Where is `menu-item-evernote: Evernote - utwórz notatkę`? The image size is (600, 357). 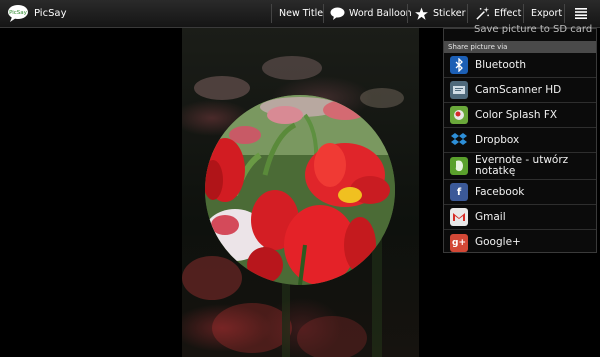
menu-item-evernote: Evernote - utwórz notatkę is located at coordinates (520, 166).